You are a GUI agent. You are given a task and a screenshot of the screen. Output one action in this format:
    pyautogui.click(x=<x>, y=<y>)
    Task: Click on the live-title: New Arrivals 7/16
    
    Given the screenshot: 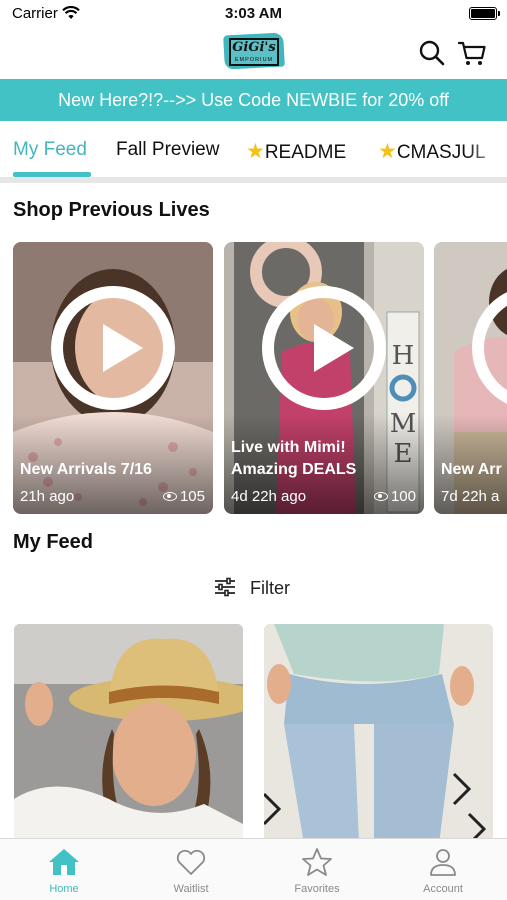 What is the action you would take?
    pyautogui.click(x=86, y=469)
    